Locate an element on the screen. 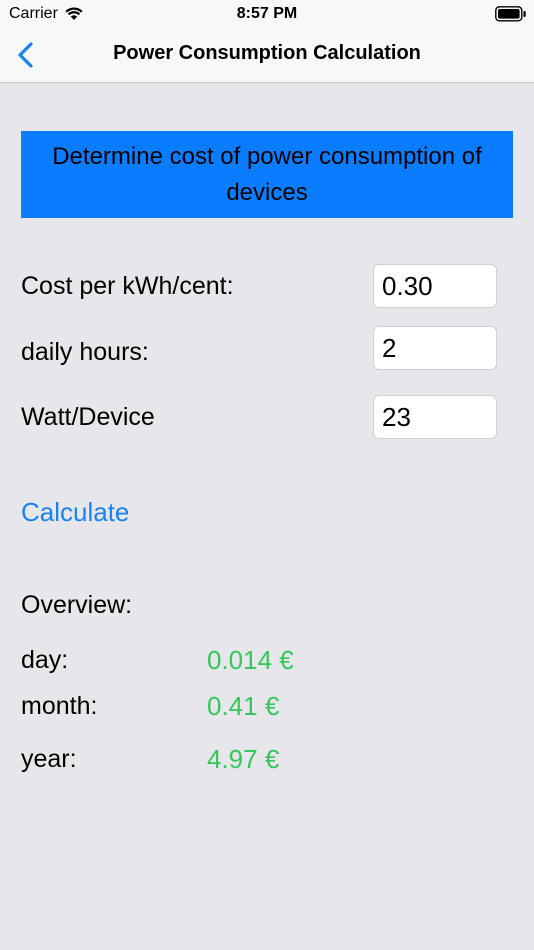 The height and width of the screenshot is (950, 534). battery-icon is located at coordinates (510, 14).